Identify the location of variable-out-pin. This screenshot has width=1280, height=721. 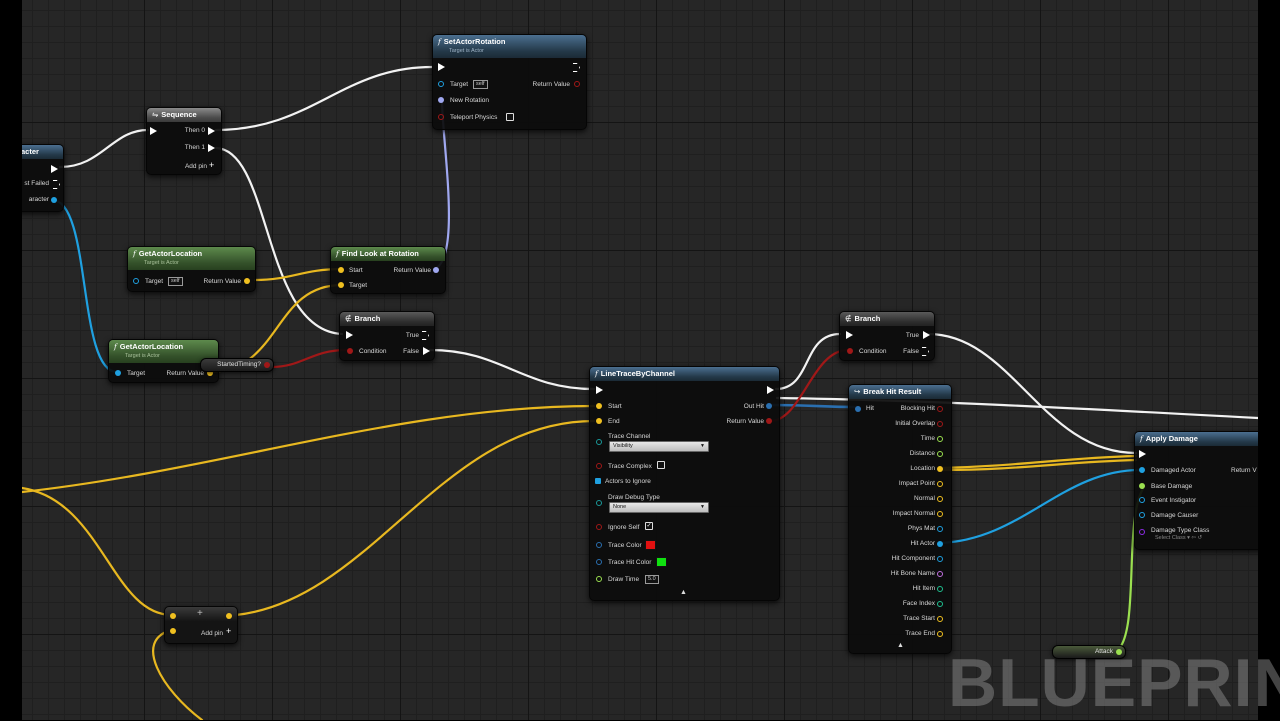
(267, 365).